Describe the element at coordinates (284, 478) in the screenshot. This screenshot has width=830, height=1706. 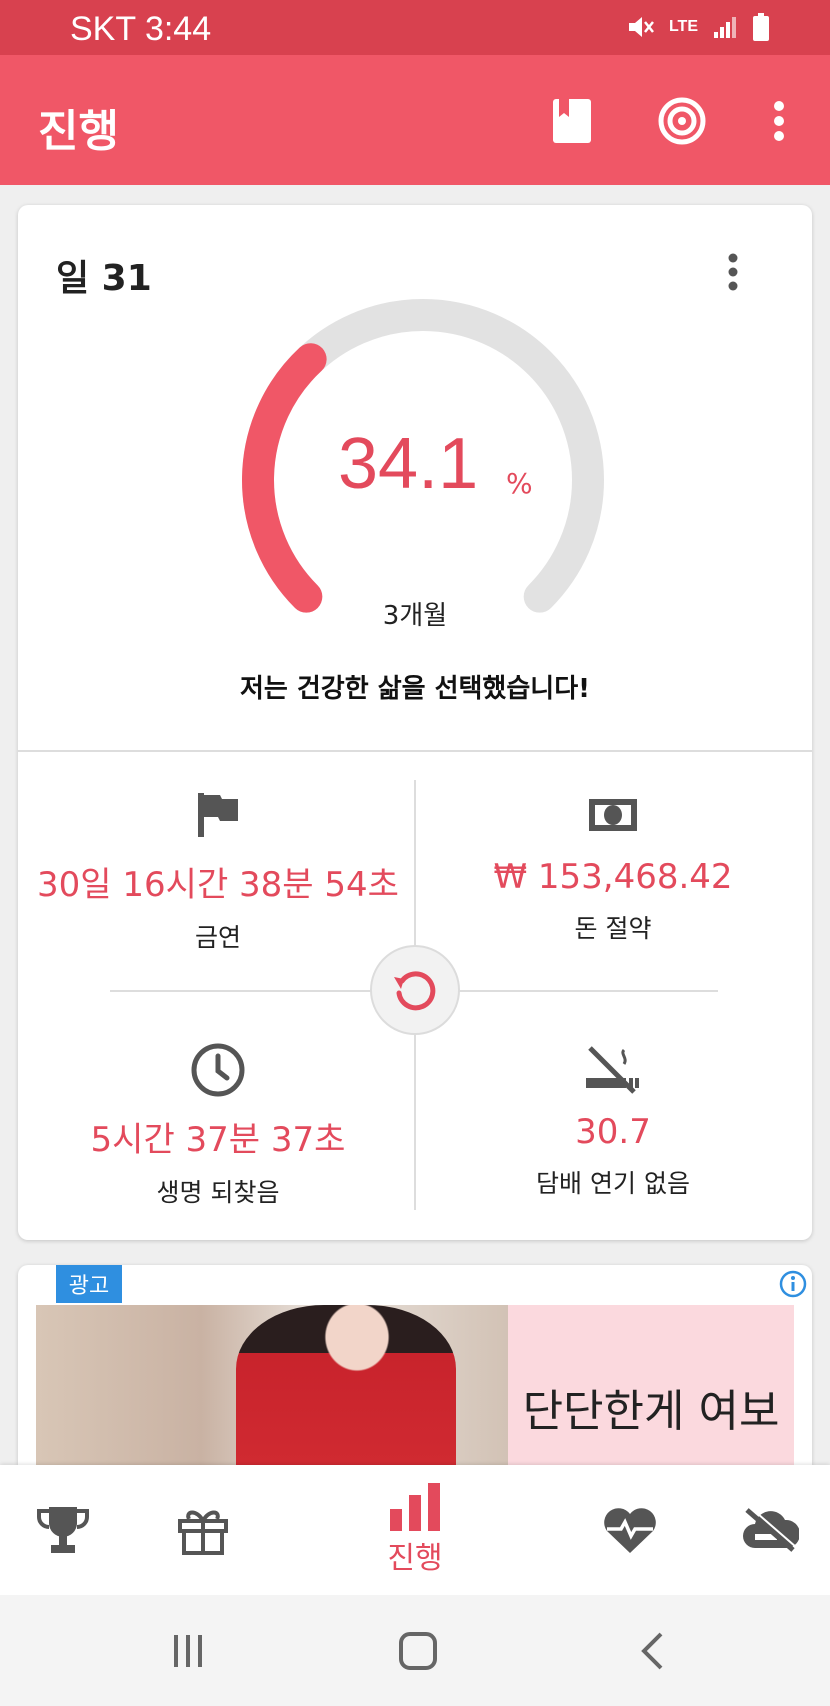
I see `gauge-fill` at that location.